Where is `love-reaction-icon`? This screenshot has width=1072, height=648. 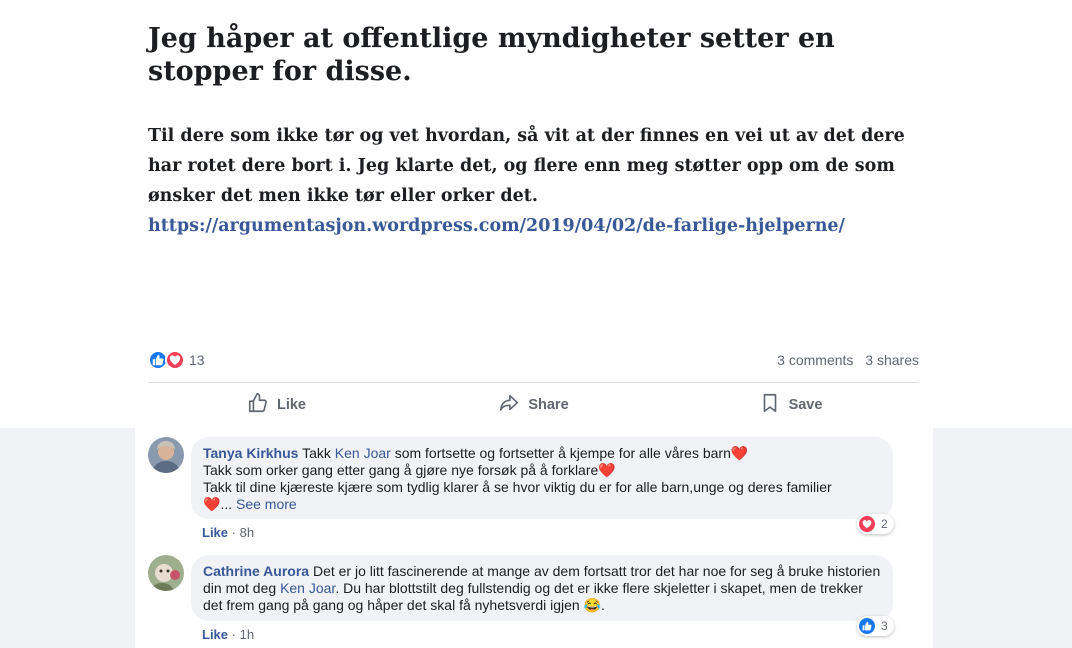
love-reaction-icon is located at coordinates (175, 360).